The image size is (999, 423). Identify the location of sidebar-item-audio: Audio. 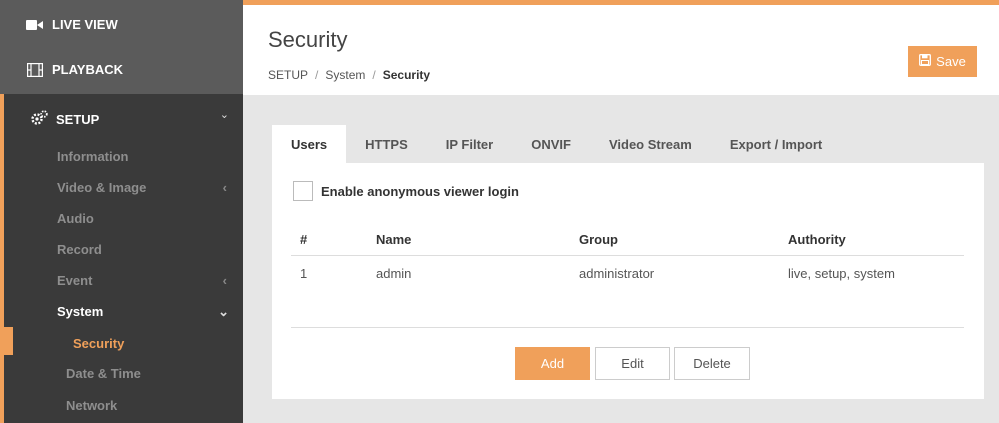
(75, 218).